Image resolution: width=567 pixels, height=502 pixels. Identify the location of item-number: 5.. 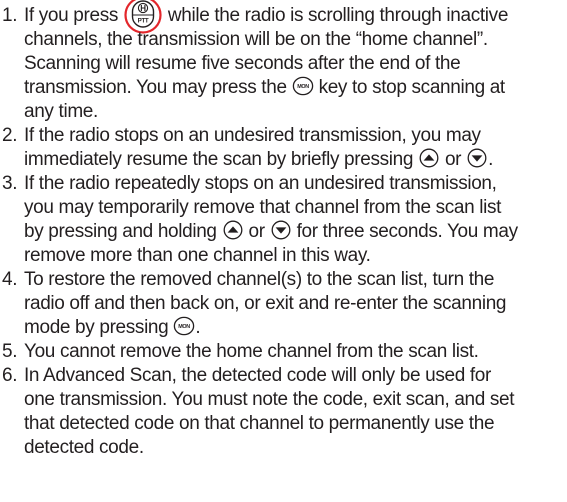
(10, 351).